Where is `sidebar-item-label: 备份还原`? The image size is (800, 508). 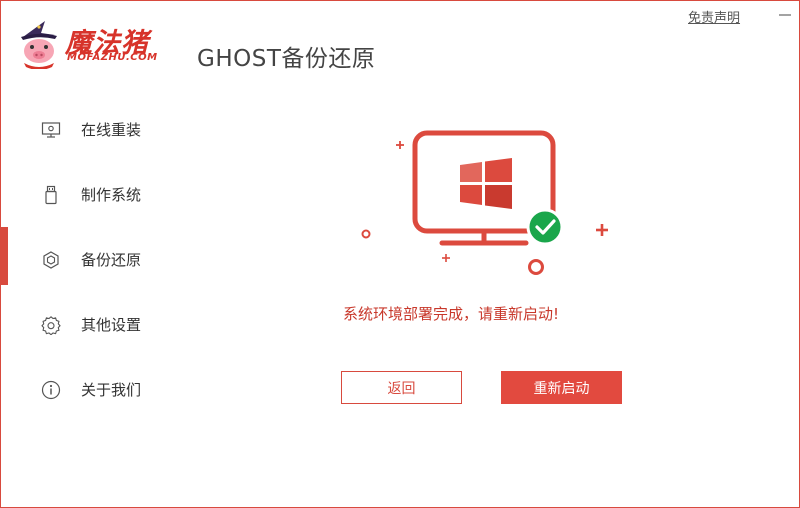 sidebar-item-label: 备份还原 is located at coordinates (111, 260).